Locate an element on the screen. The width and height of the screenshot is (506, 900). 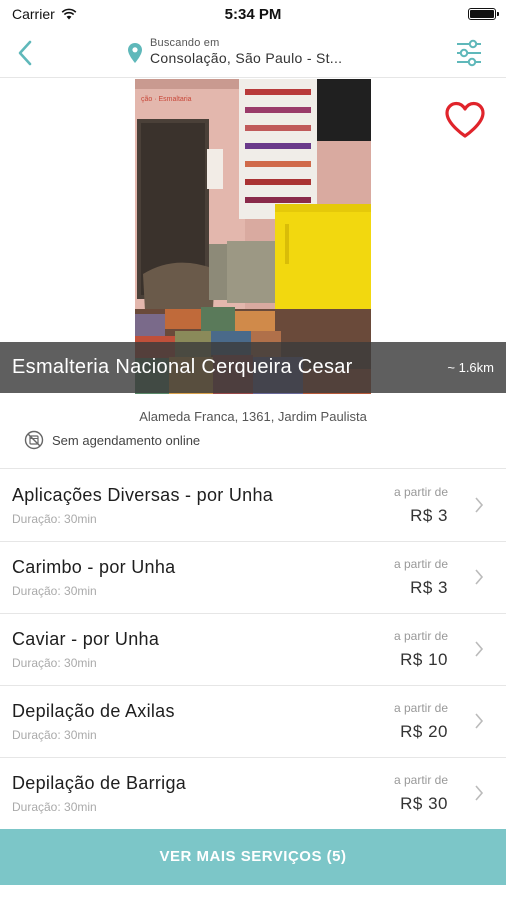
service-name: Caviar - por Unha is located at coordinates (86, 639).